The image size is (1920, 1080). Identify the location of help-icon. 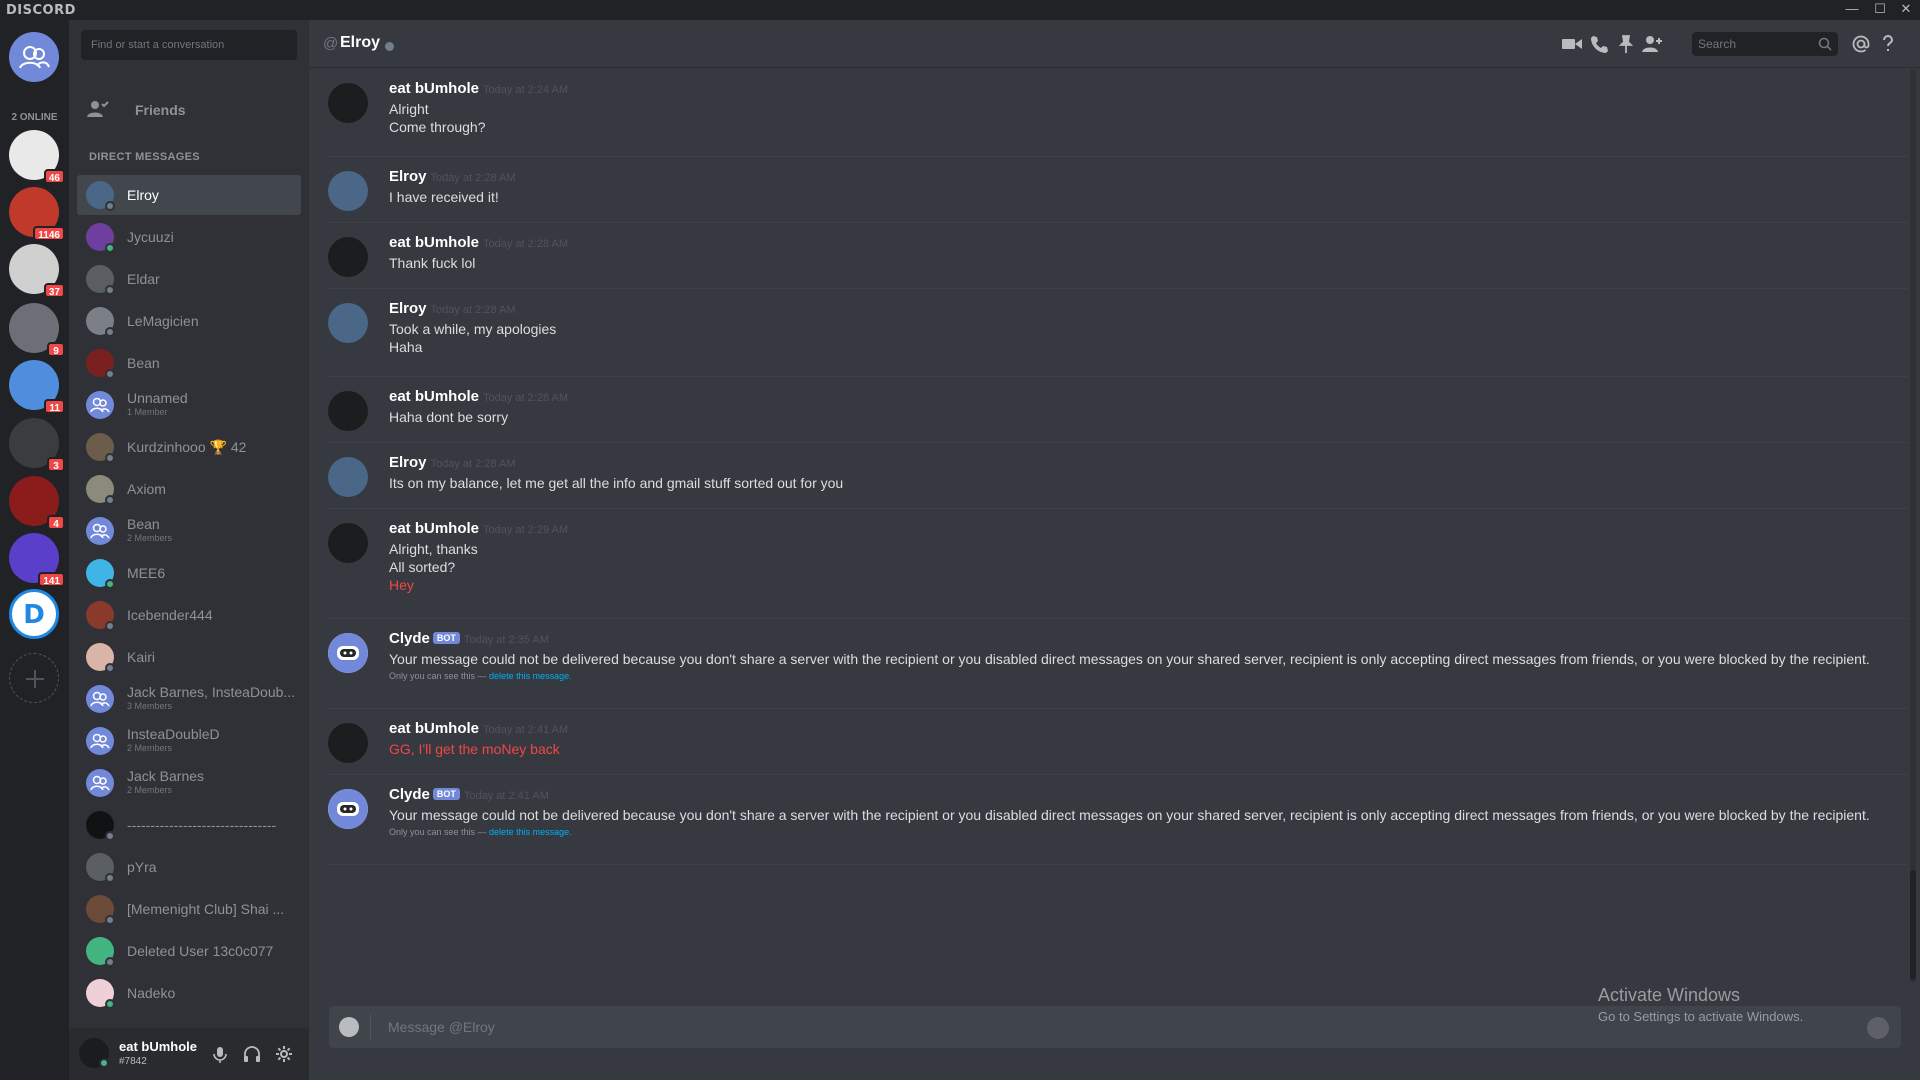
(1888, 44).